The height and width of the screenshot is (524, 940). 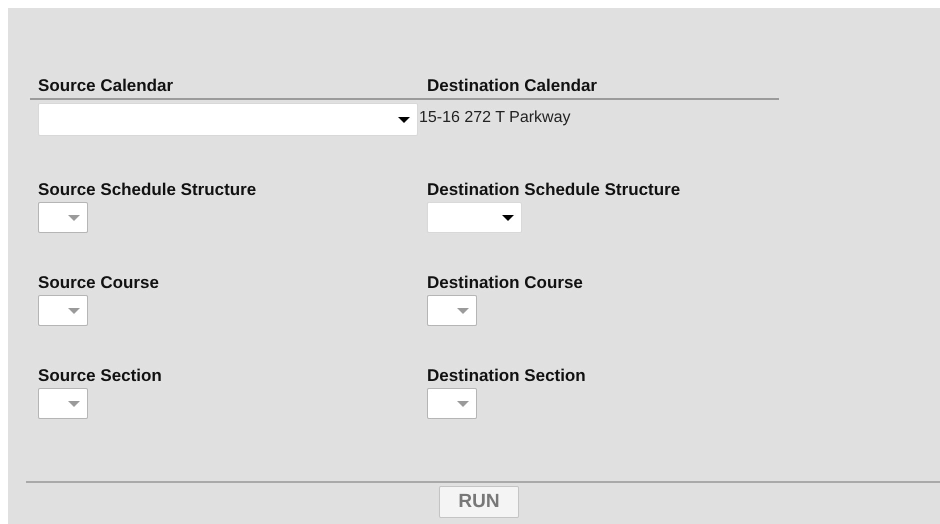 I want to click on field-label: Destination Section, so click(x=507, y=376).